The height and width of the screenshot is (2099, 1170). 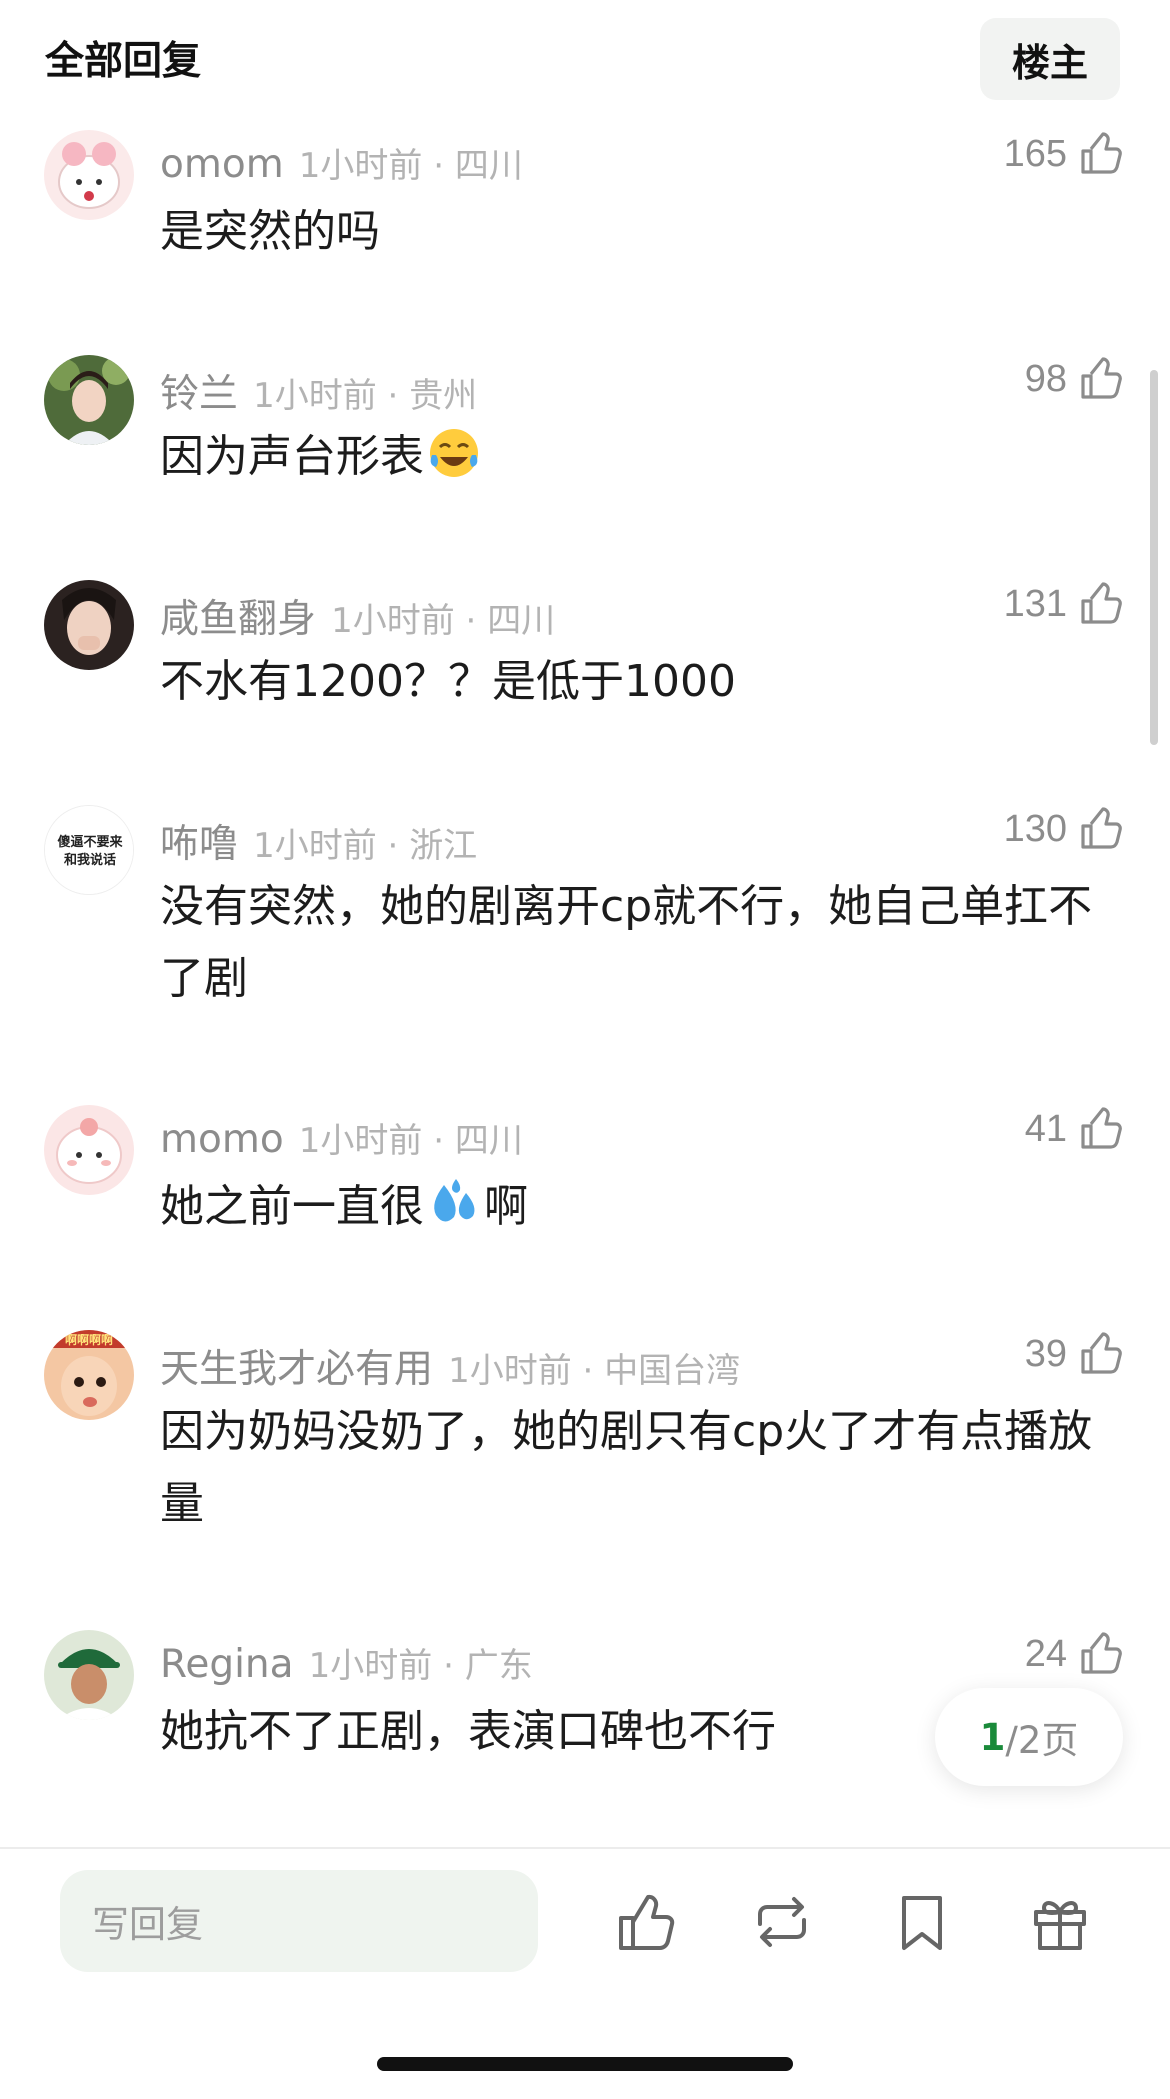 I want to click on username: momo, so click(x=222, y=1139).